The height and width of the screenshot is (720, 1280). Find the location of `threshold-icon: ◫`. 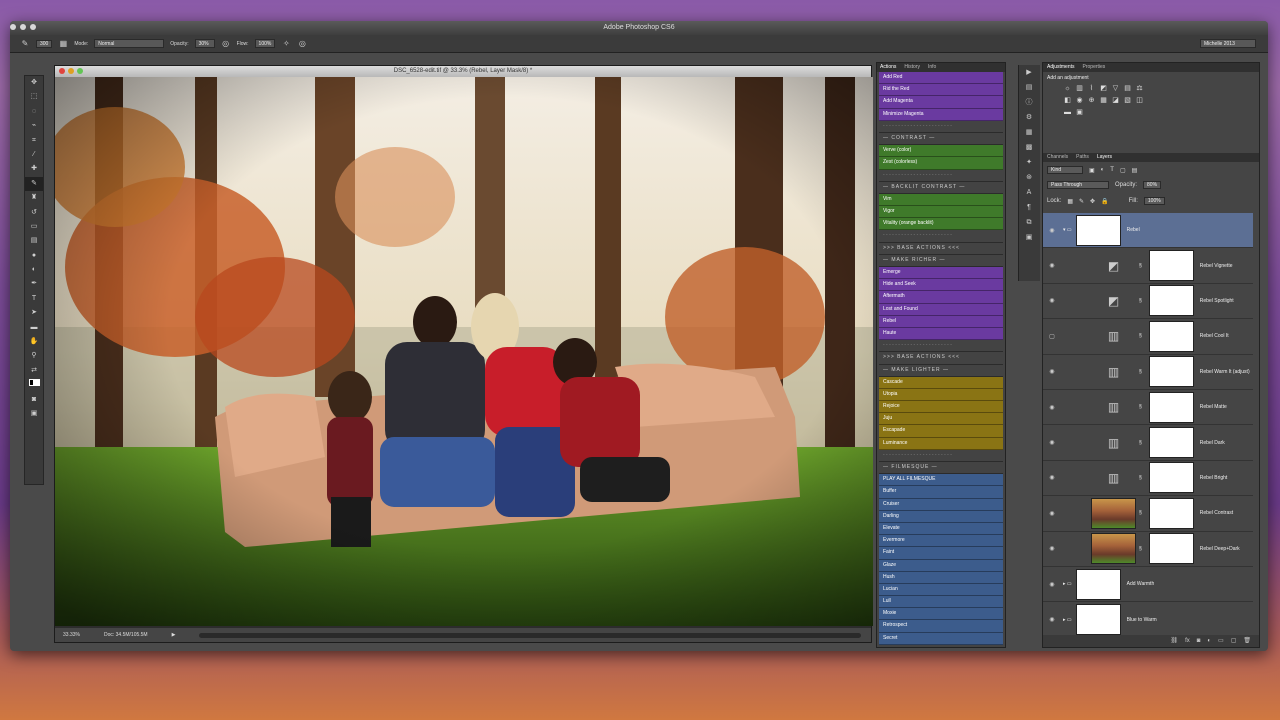

threshold-icon: ◫ is located at coordinates (1139, 100).